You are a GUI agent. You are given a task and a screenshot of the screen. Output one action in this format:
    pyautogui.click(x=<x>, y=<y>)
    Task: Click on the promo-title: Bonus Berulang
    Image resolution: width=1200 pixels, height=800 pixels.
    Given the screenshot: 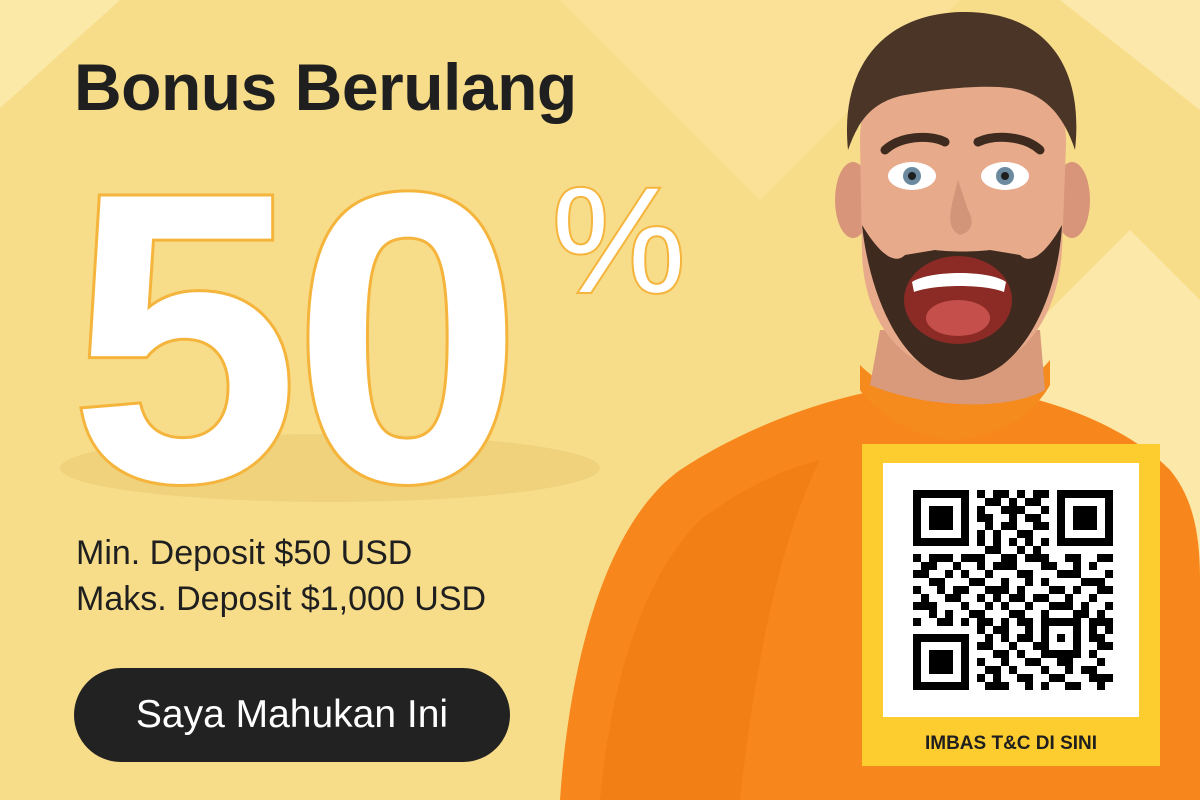 What is the action you would take?
    pyautogui.click(x=325, y=87)
    